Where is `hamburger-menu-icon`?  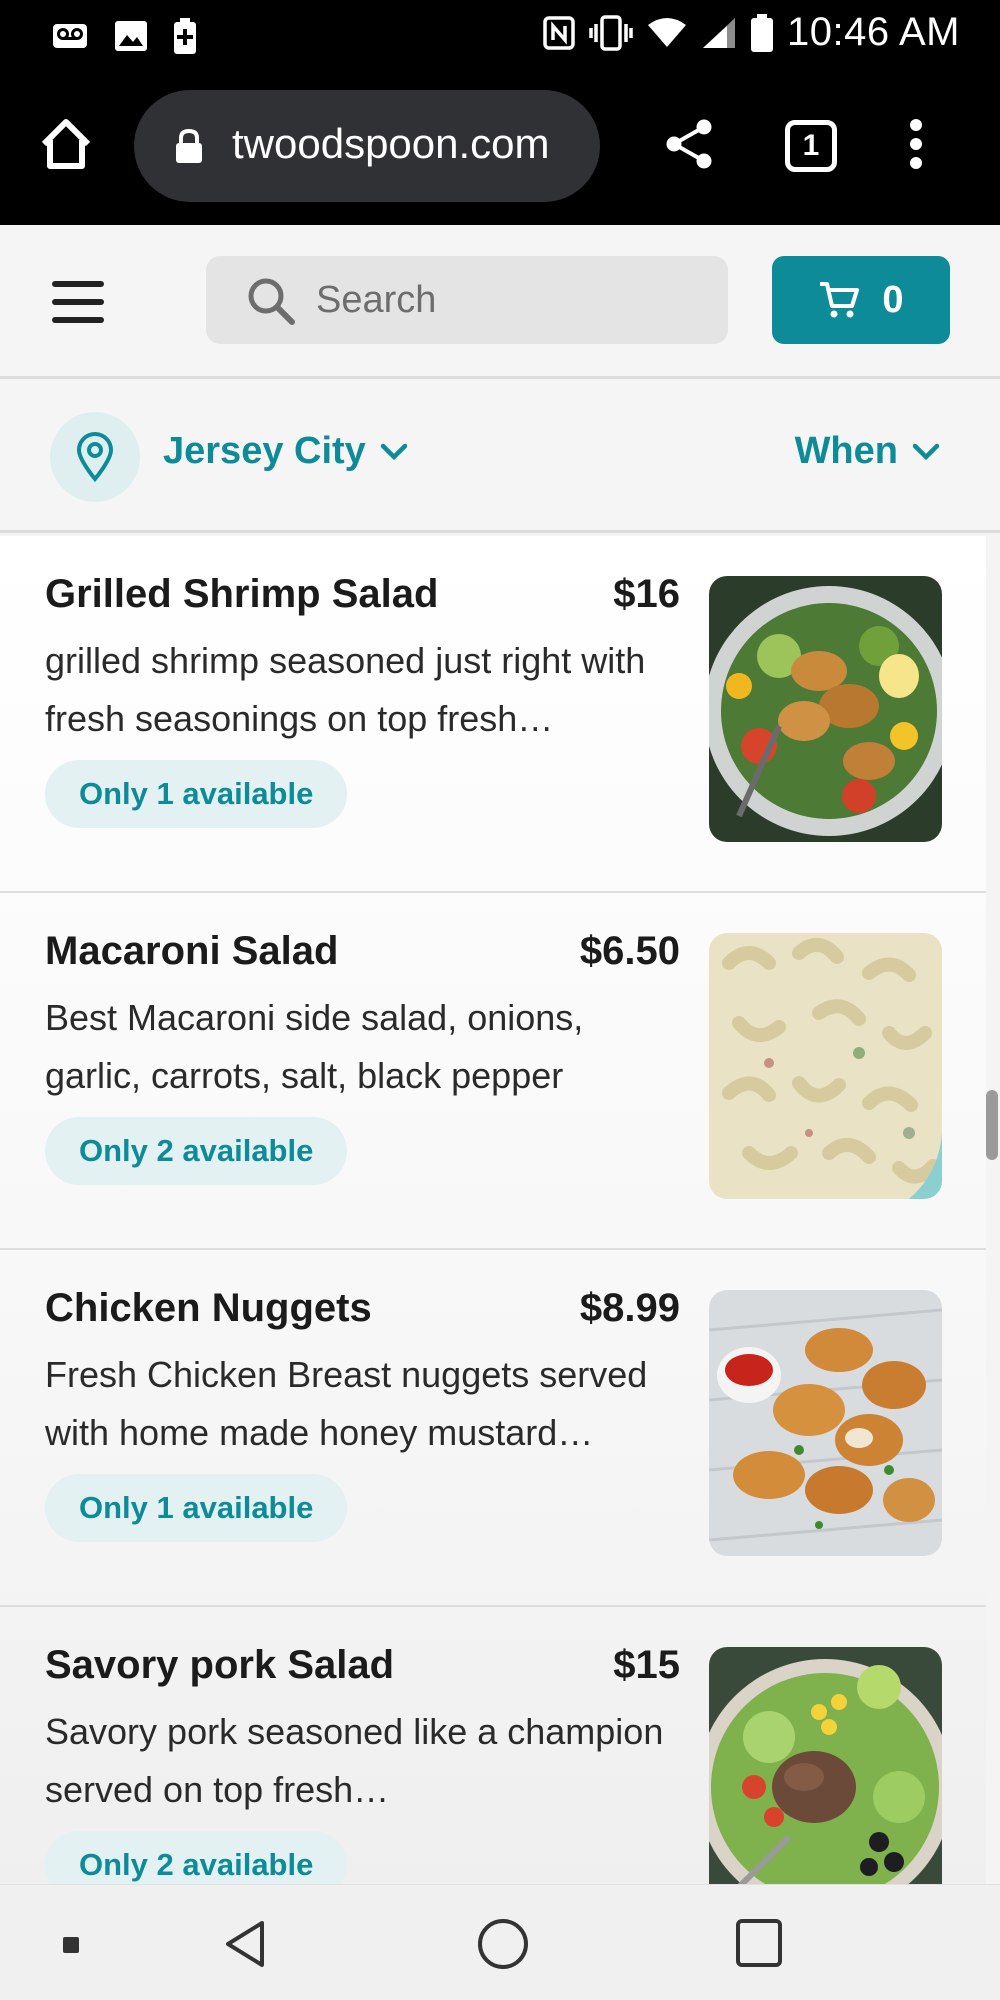
hamburger-menu-icon is located at coordinates (78, 302).